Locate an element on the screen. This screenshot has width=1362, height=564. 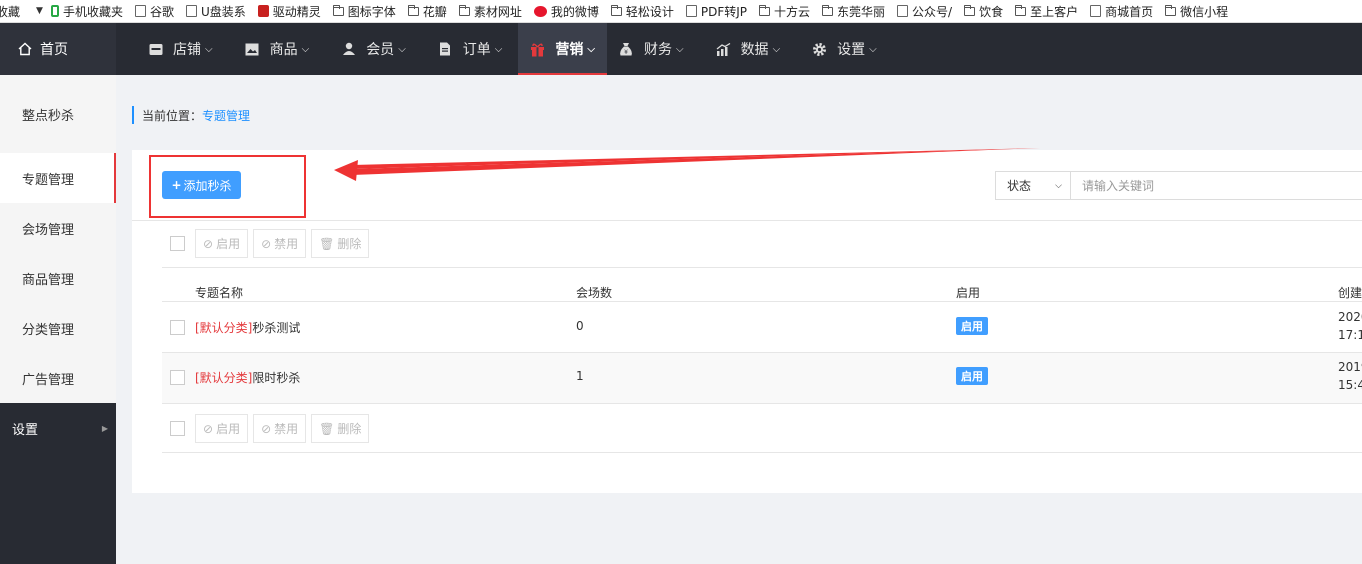
sidebar-item-venues: 会场管理 is located at coordinates (58, 228).